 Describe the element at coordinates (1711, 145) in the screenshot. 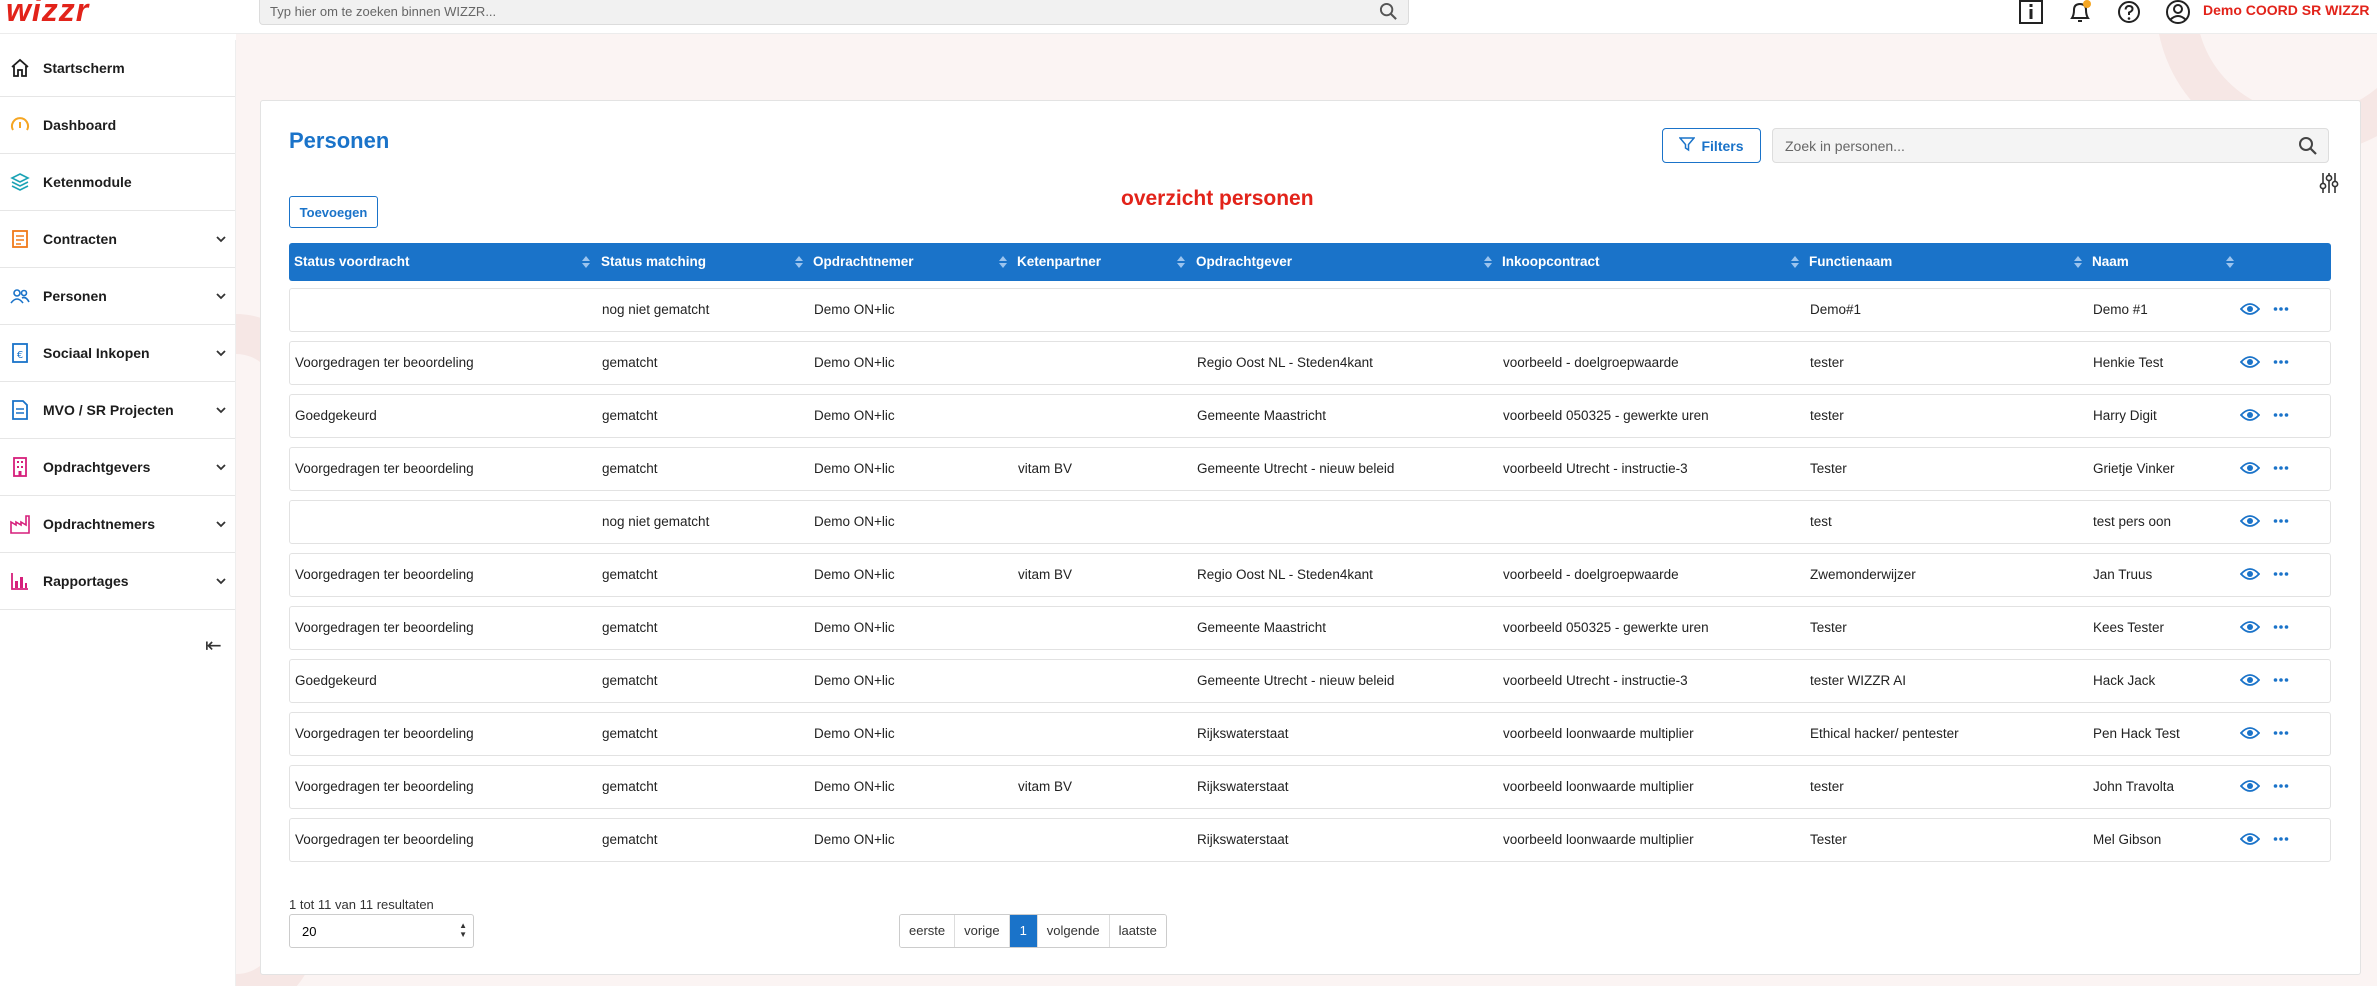

I see `filters-button: Filters` at that location.